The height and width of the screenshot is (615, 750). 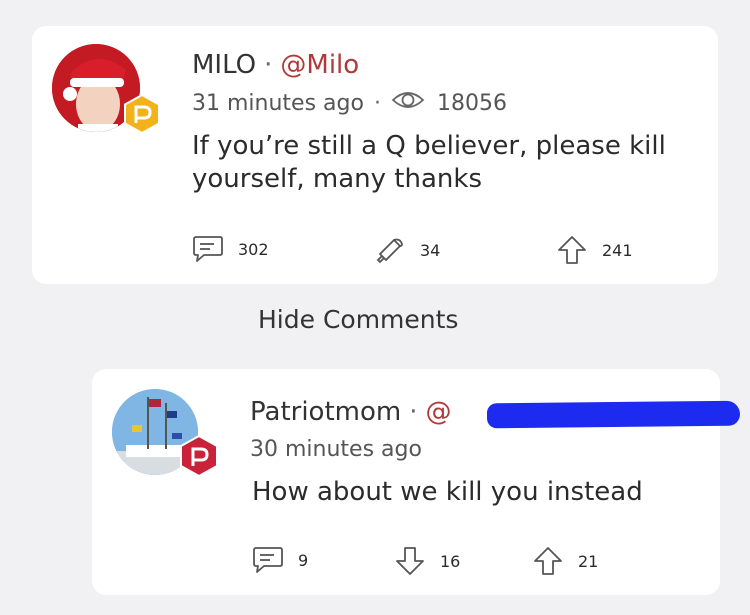 I want to click on arrow-down-icon, so click(x=410, y=561).